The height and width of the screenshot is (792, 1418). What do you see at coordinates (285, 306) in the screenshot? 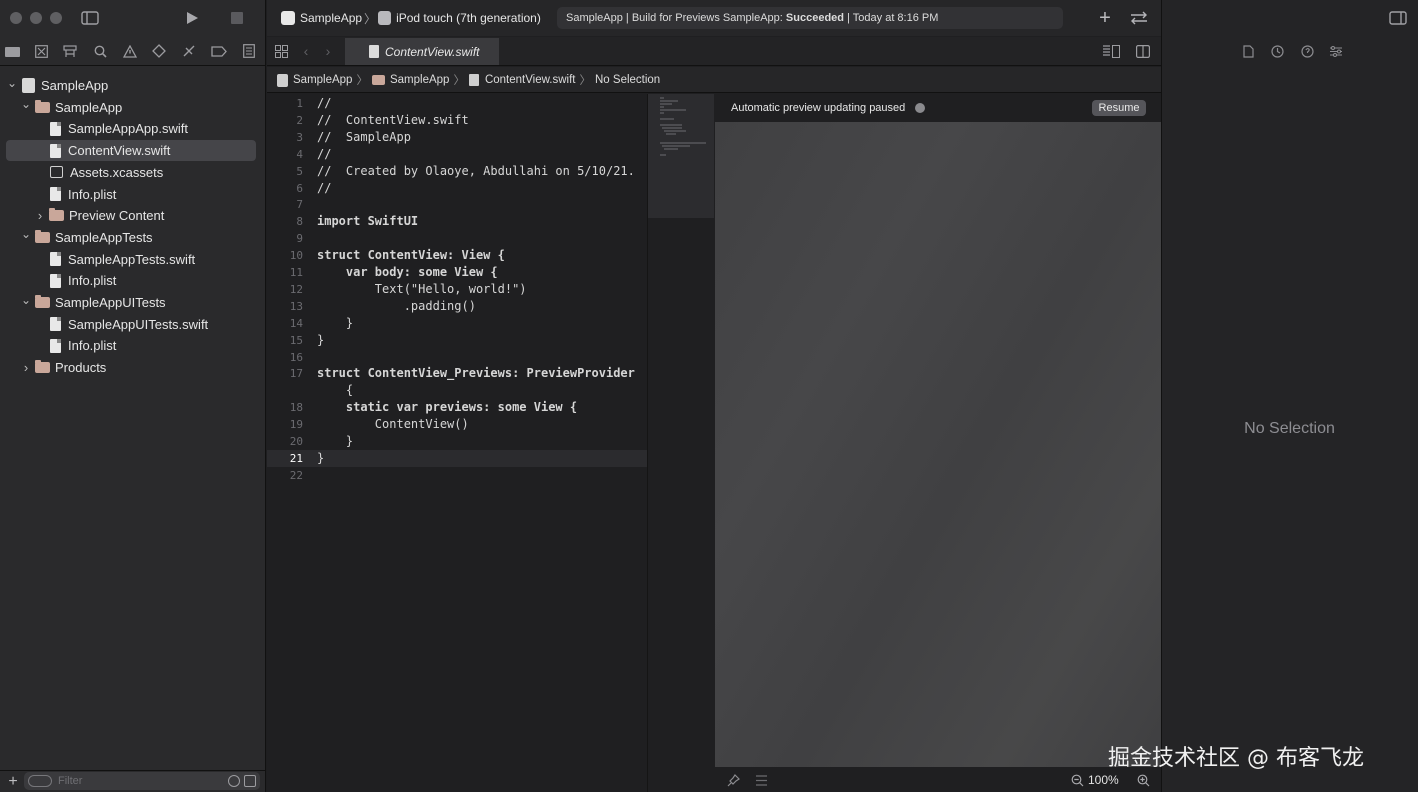
I see `line-number: 13` at bounding box center [285, 306].